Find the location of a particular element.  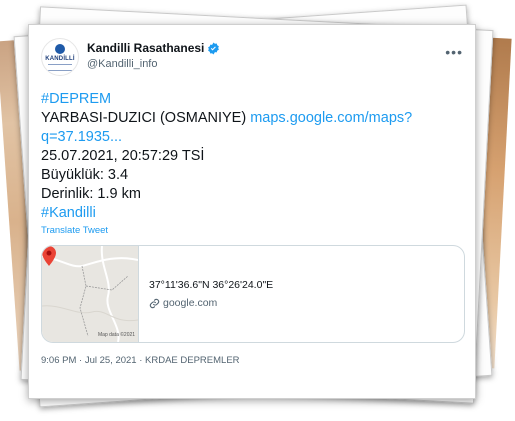

map-roads is located at coordinates (90, 294).